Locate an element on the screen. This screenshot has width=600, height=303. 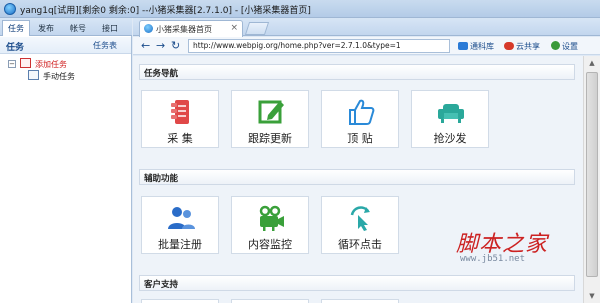
close-tab-icon: × is located at coordinates (234, 28).